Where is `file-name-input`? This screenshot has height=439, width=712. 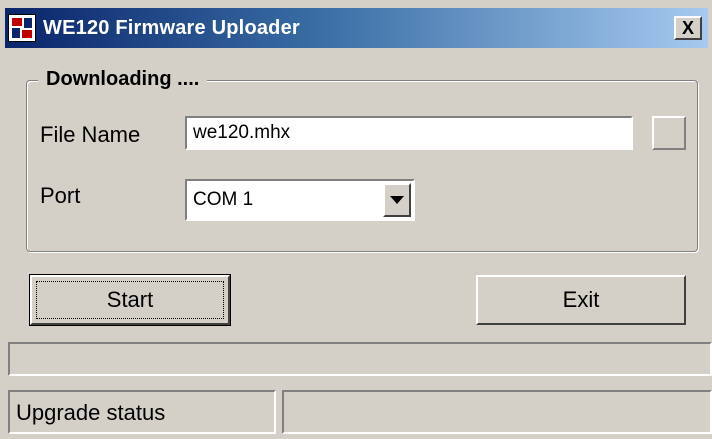 file-name-input is located at coordinates (409, 133).